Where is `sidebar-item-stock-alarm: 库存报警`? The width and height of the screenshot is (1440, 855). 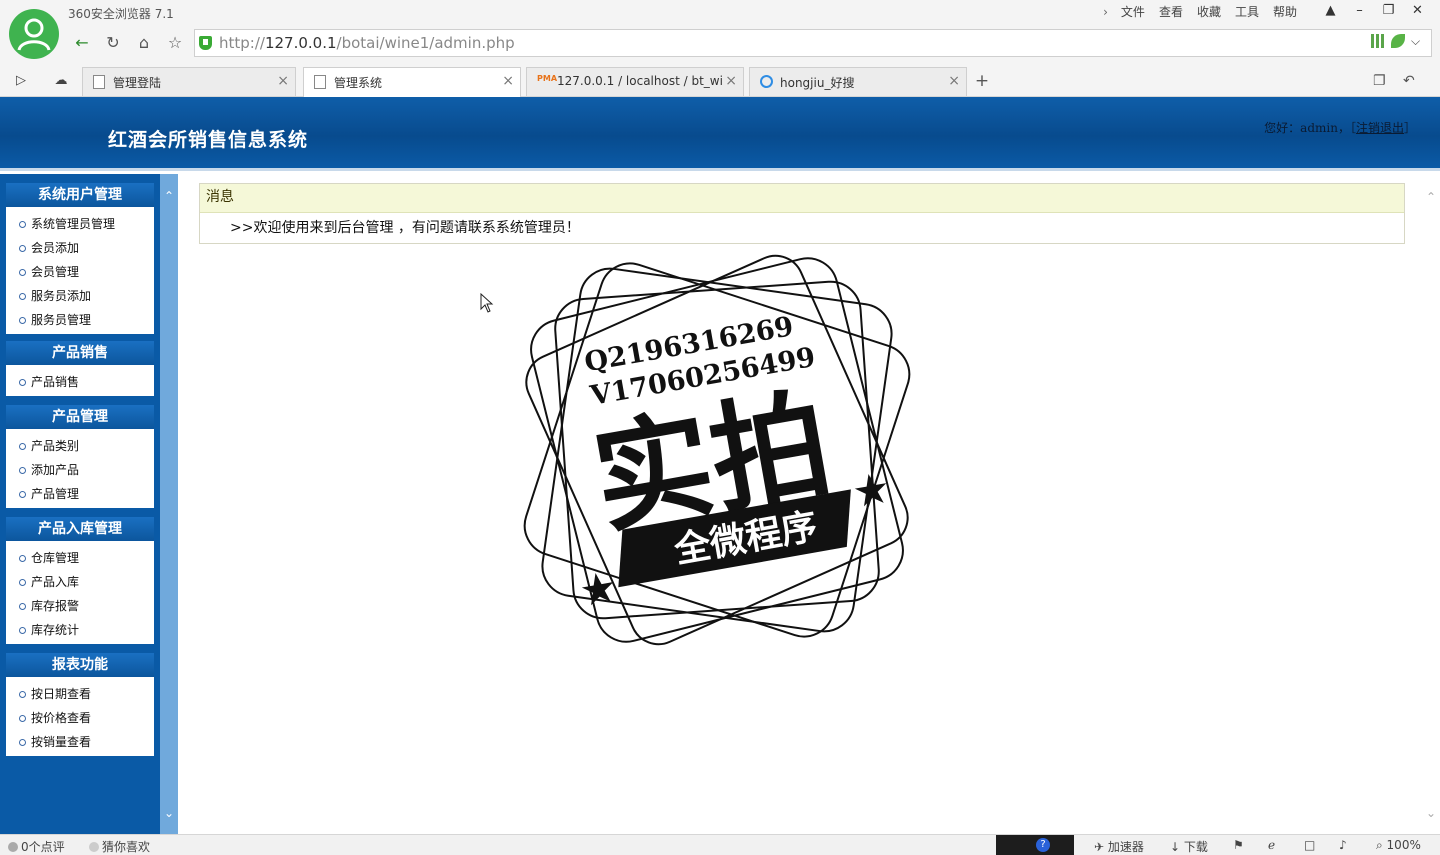
sidebar-item-stock-alarm: 库存报警 is located at coordinates (80, 606).